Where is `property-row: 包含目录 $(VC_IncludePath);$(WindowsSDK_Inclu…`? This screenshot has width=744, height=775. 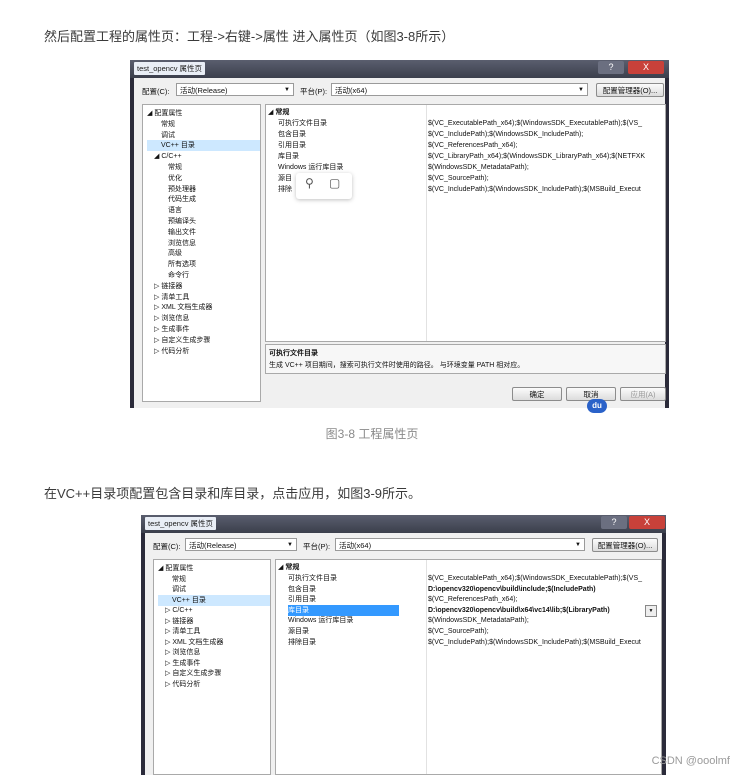 property-row: 包含目录 $(VC_IncludePath);$(WindowsSDK_Inclu… is located at coordinates (465, 134).